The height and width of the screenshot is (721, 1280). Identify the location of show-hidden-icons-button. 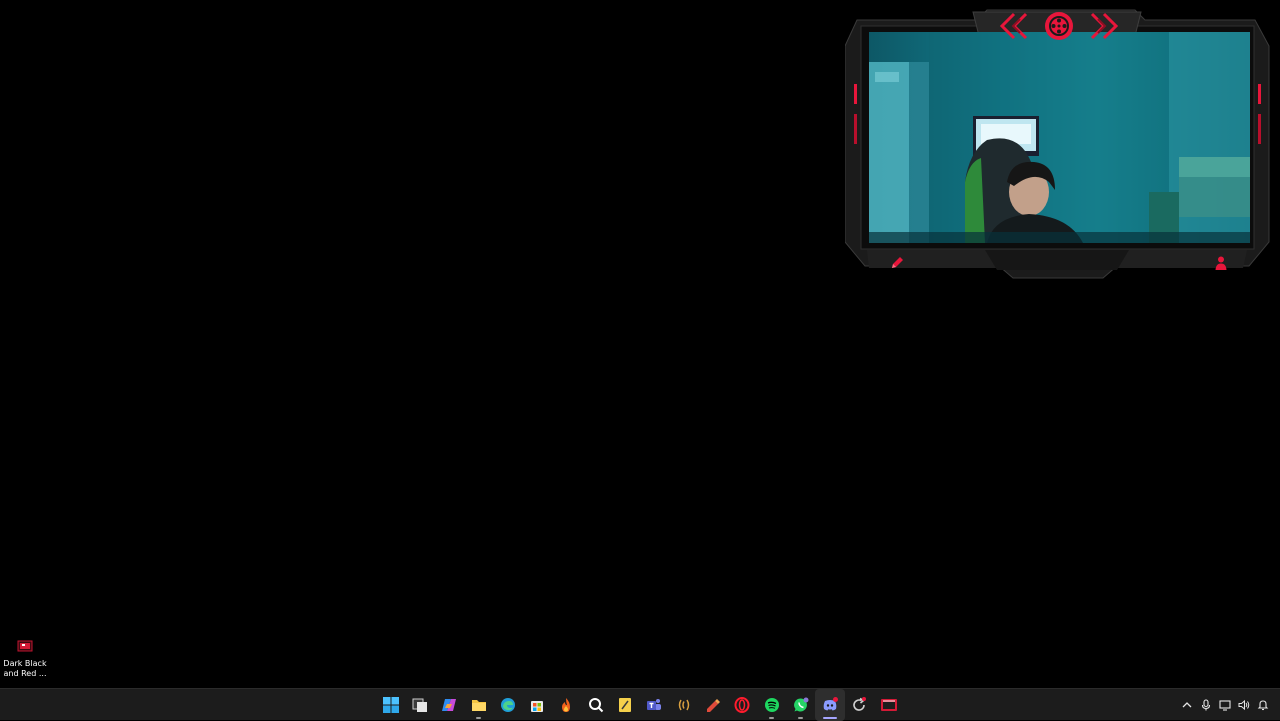
(1186, 705).